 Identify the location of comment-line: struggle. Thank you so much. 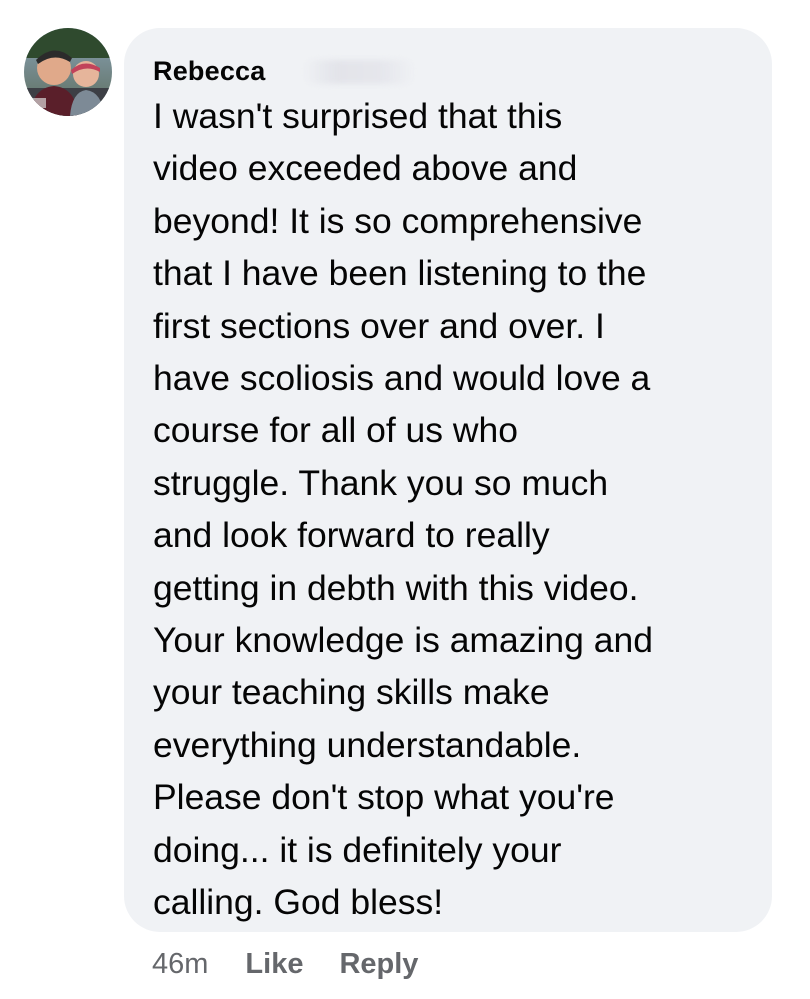
(381, 482).